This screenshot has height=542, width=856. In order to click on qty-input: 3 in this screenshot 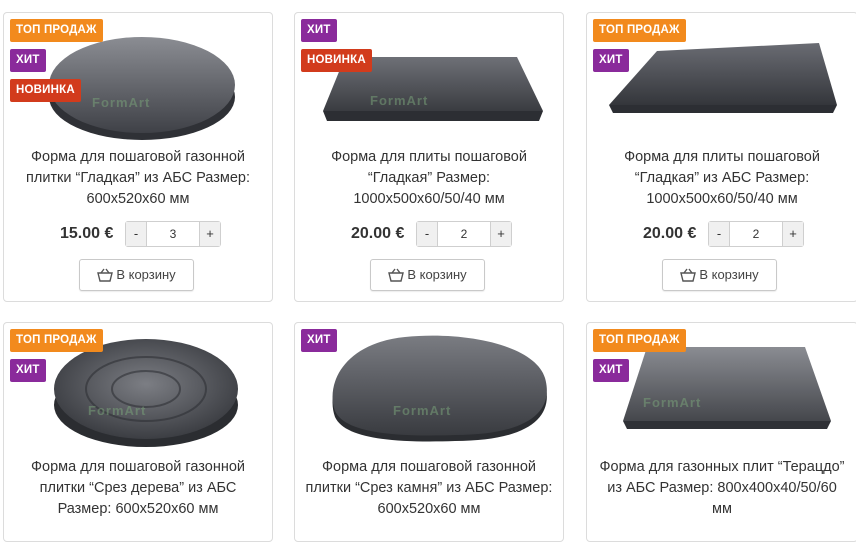, I will do `click(173, 234)`.